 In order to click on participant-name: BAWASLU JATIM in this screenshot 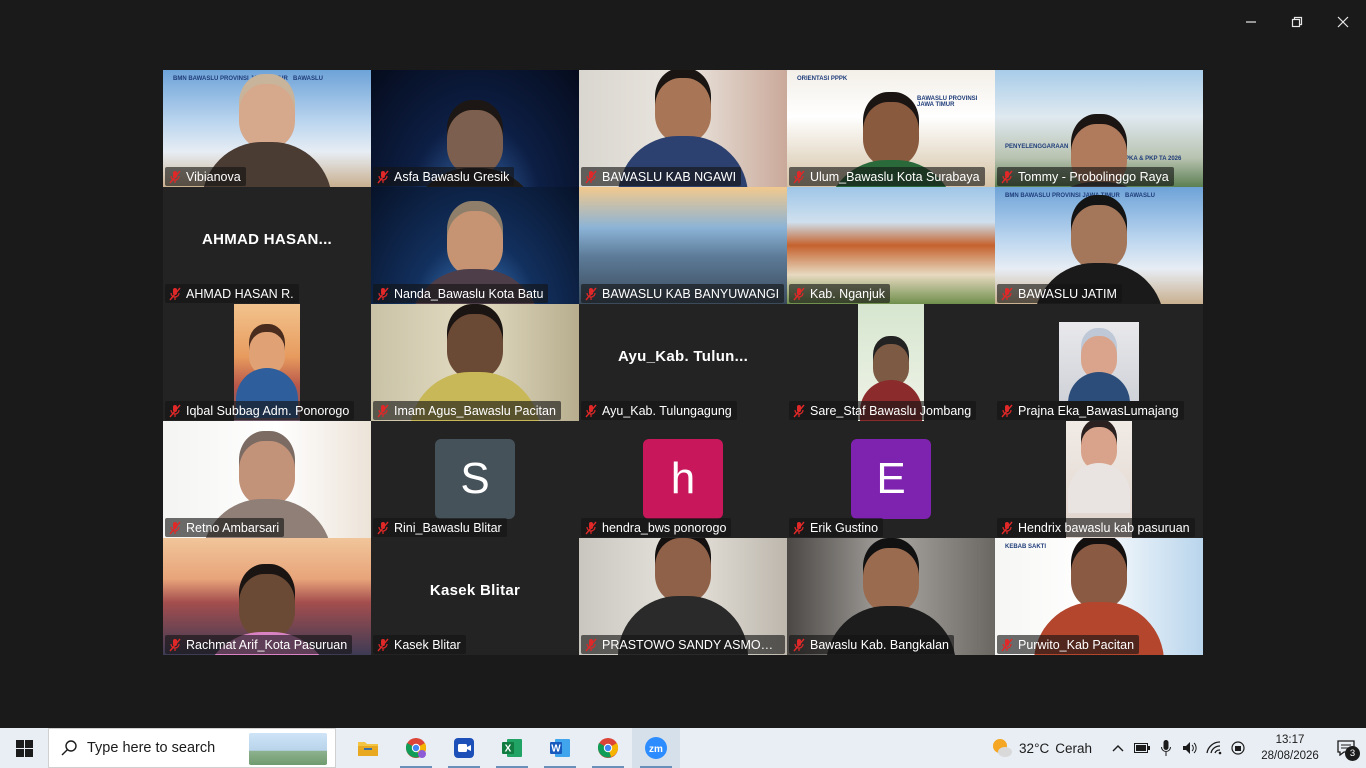, I will do `click(1067, 293)`.